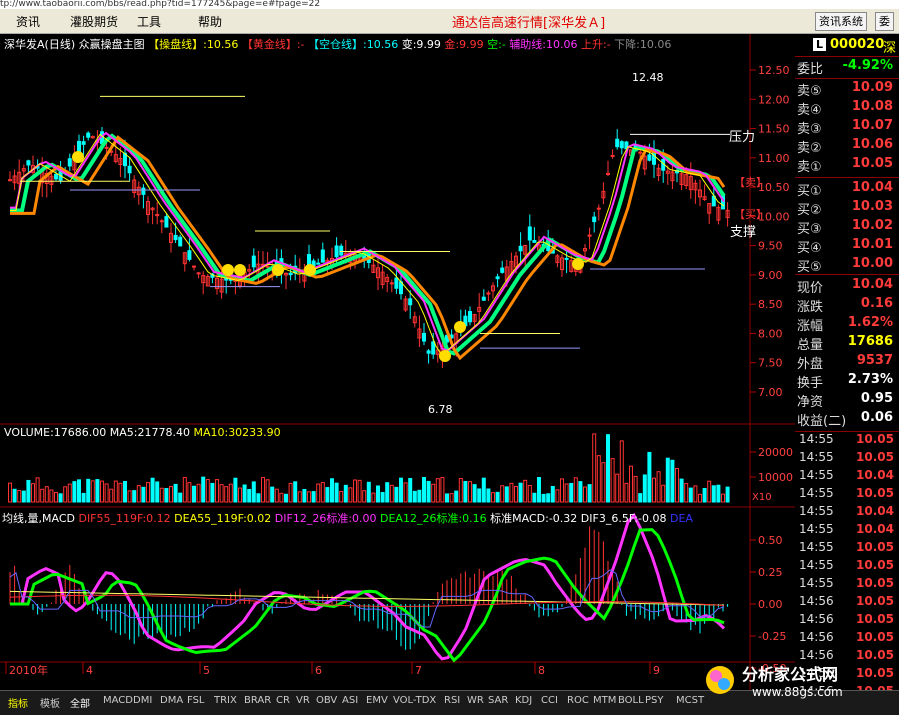 The width and height of the screenshot is (899, 715). What do you see at coordinates (149, 21) in the screenshot?
I see `menu-item-tools: 工具` at bounding box center [149, 21].